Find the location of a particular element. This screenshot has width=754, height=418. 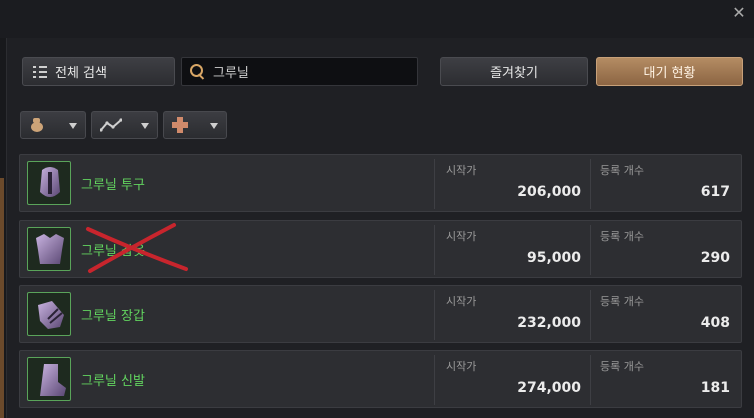

plus-cross-icon is located at coordinates (180, 125).